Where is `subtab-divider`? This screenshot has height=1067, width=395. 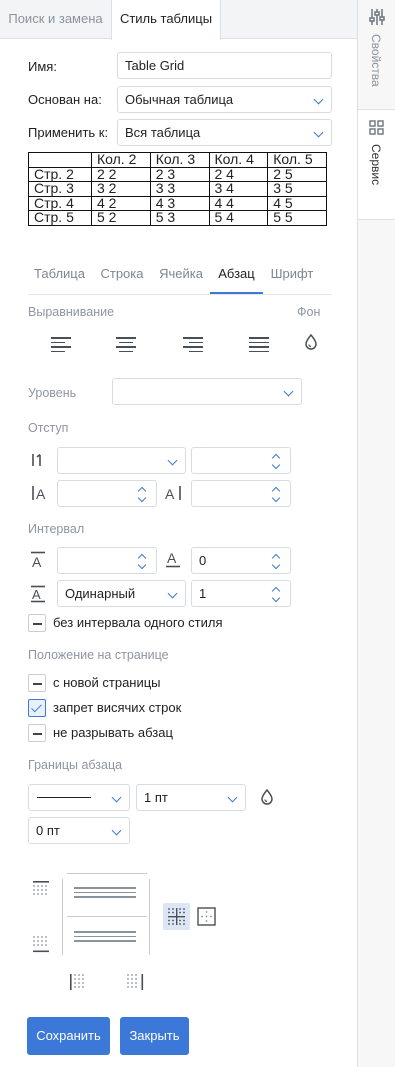
subtab-divider is located at coordinates (180, 294).